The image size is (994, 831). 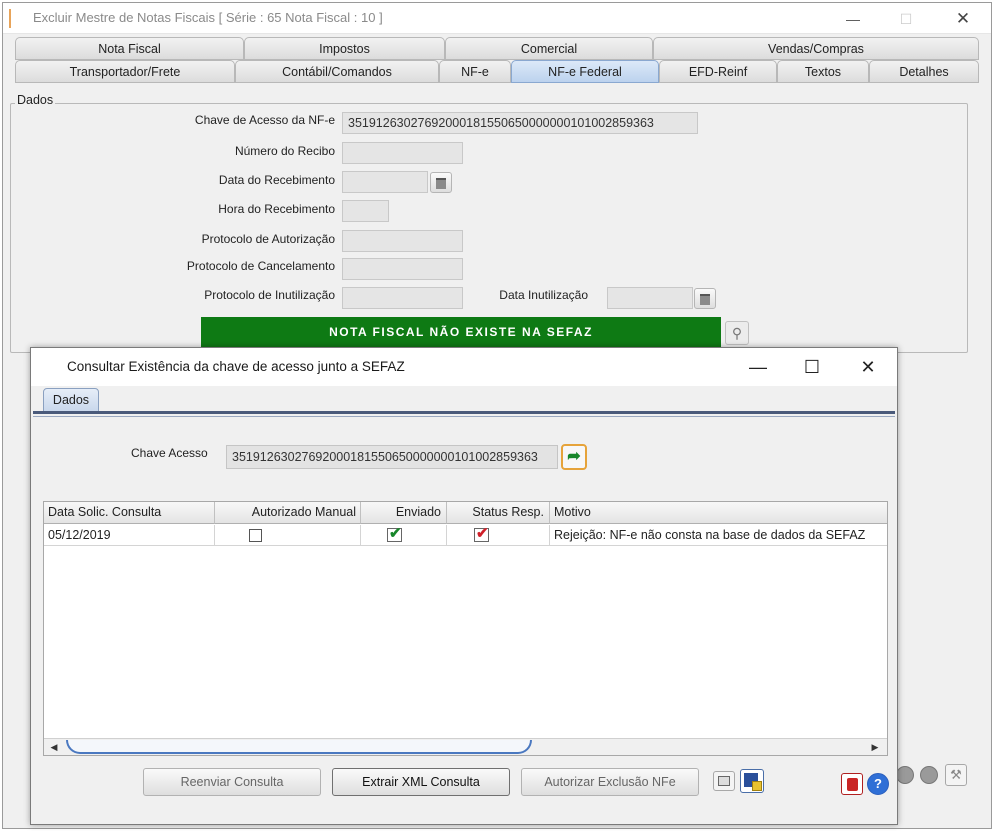 What do you see at coordinates (402, 269) in the screenshot?
I see `protocolo-cancelamento-field` at bounding box center [402, 269].